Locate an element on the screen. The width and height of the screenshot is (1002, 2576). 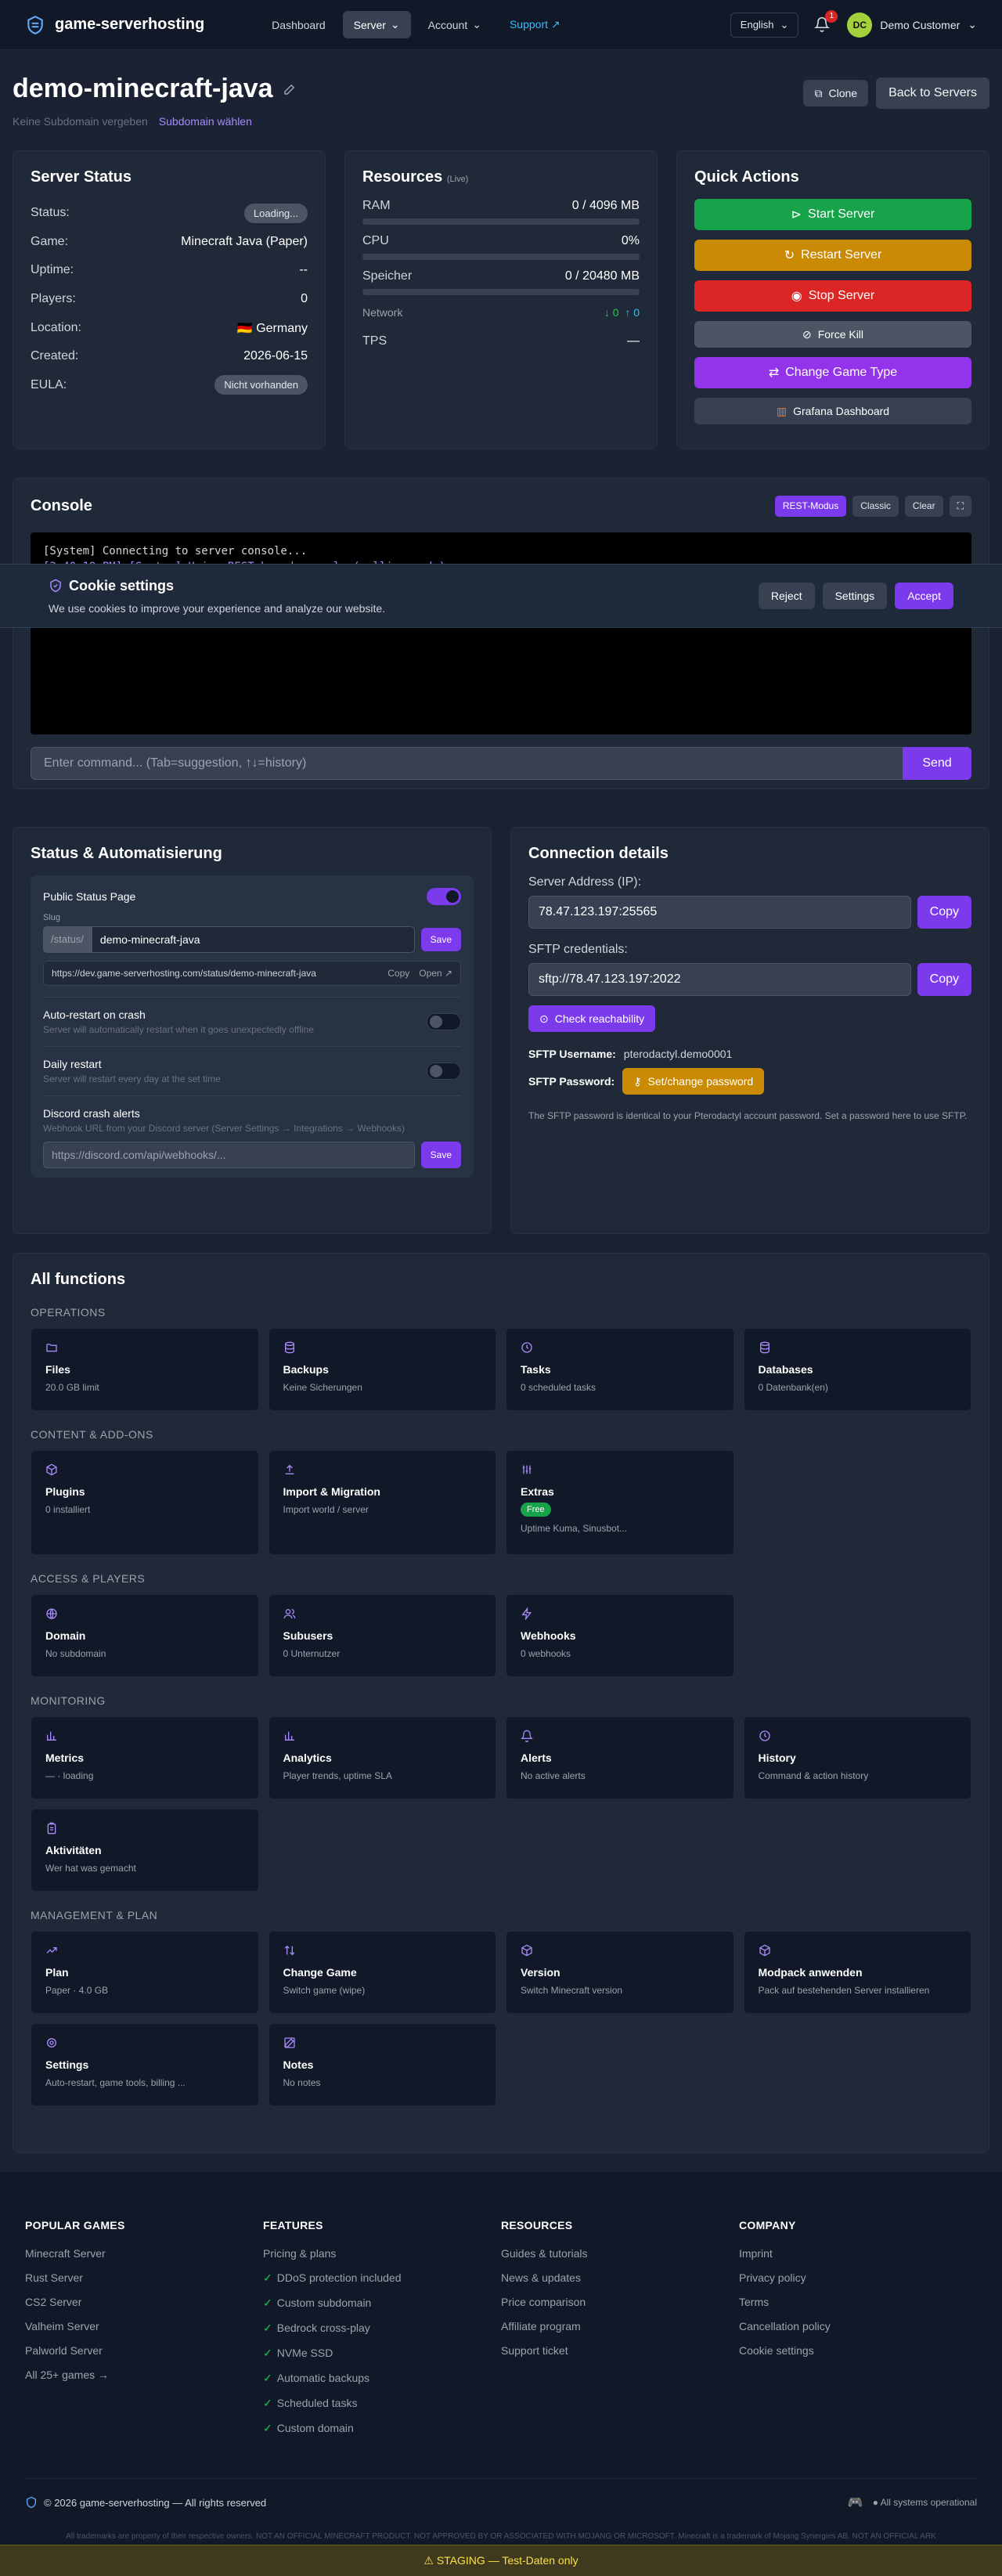
change-game-type-button: ⇄ Change Game Type is located at coordinates (832, 372).